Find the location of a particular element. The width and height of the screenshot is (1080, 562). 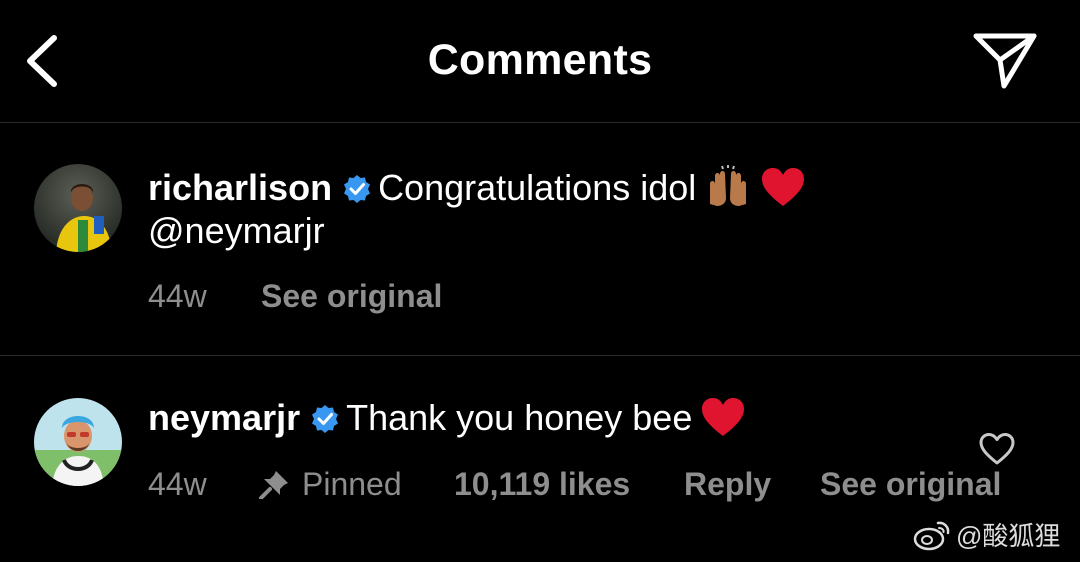

page-title: Comments is located at coordinates (540, 60).